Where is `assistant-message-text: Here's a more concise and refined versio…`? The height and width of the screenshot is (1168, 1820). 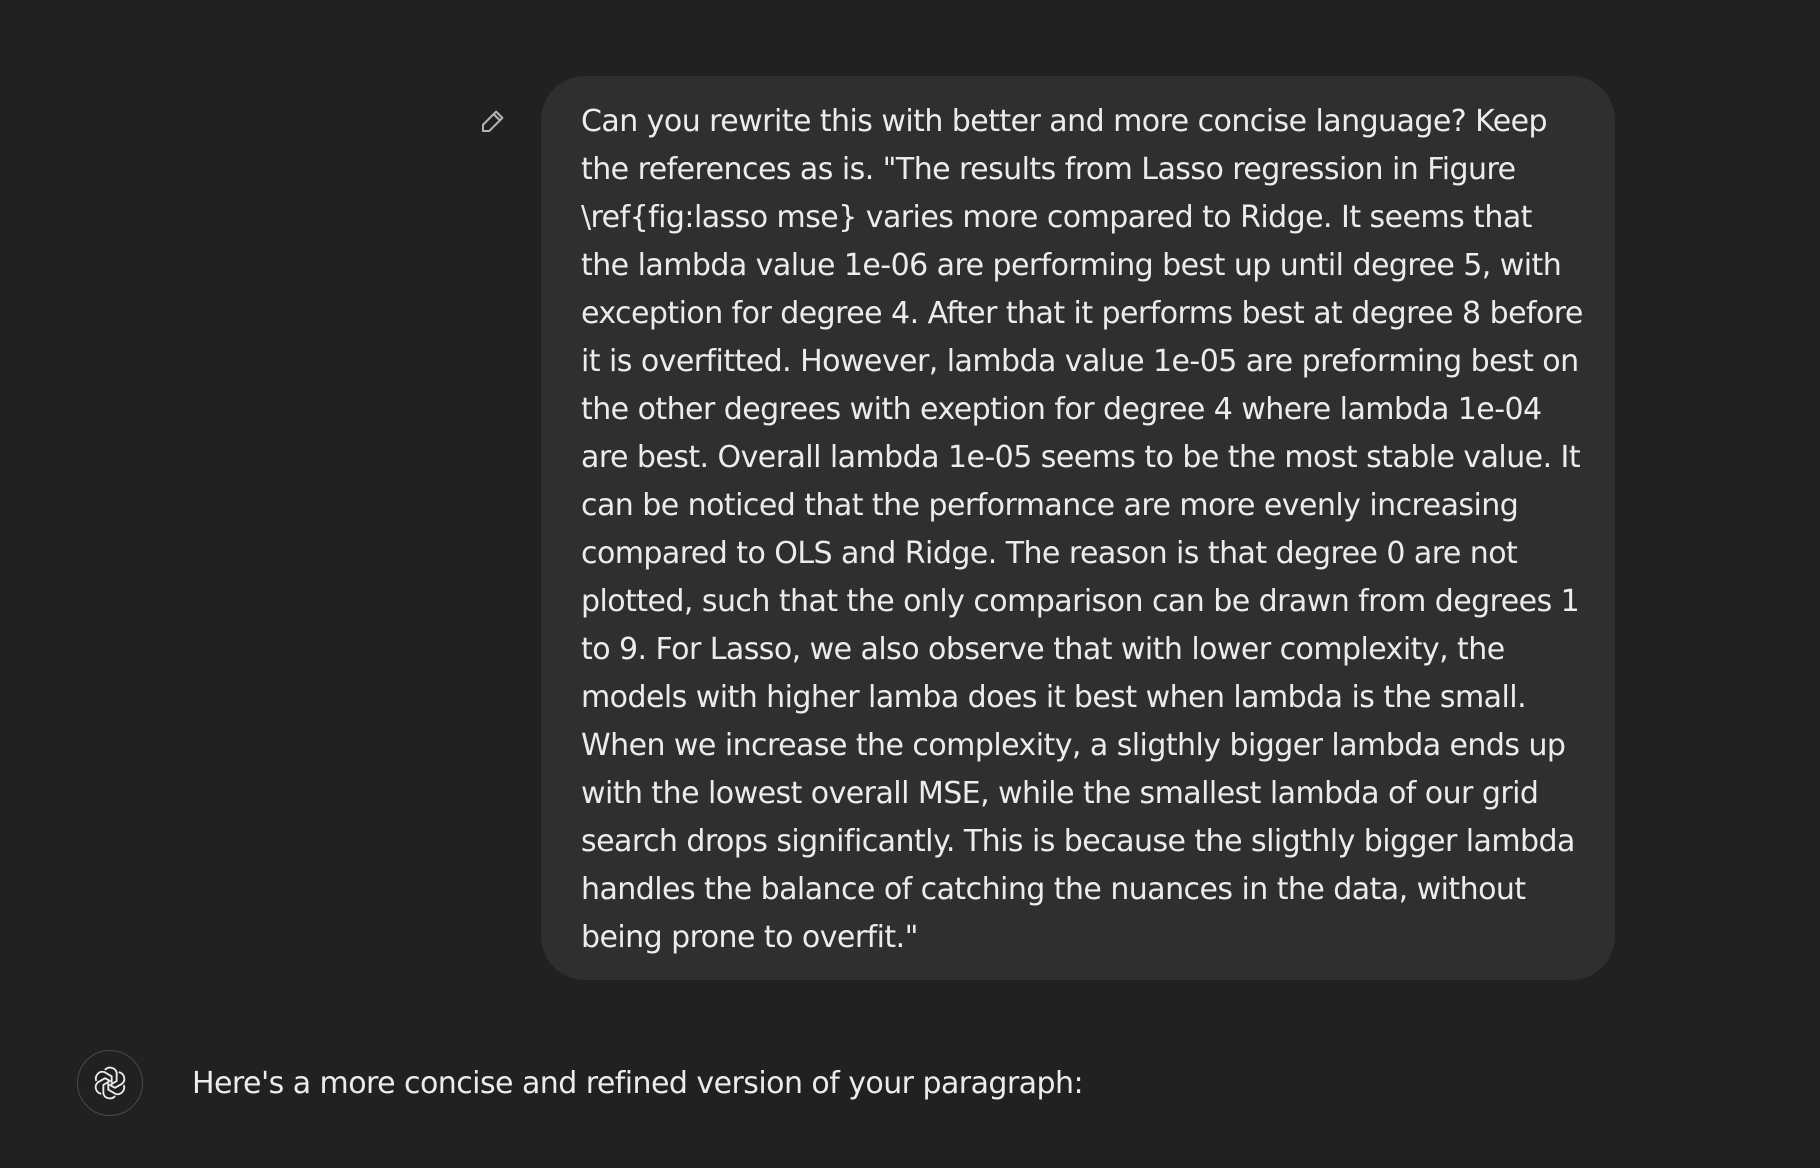 assistant-message-text: Here's a more concise and refined versio… is located at coordinates (638, 1083).